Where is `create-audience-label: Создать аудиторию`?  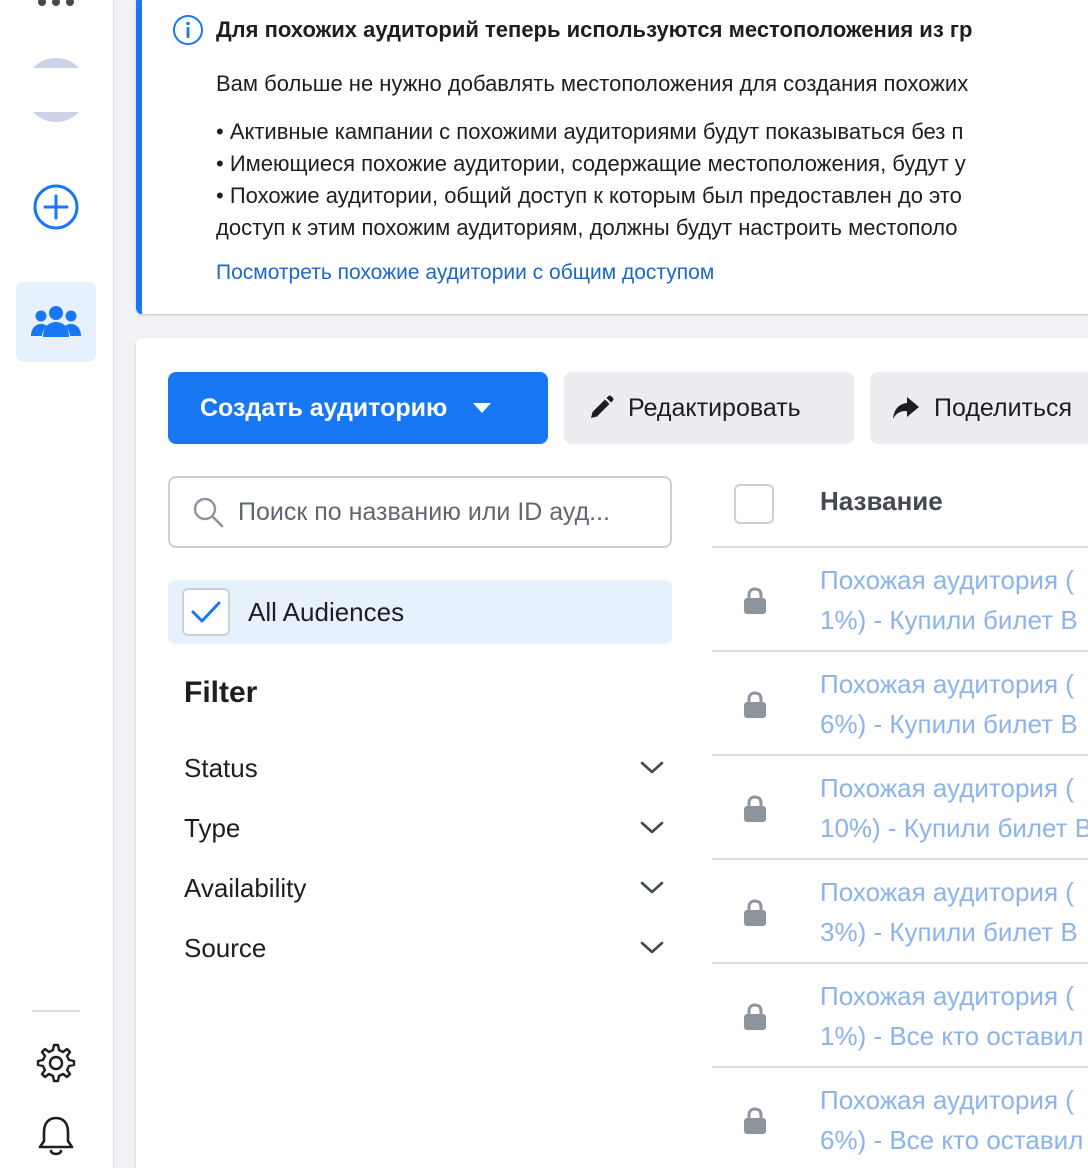
create-audience-label: Создать аудиторию is located at coordinates (324, 407).